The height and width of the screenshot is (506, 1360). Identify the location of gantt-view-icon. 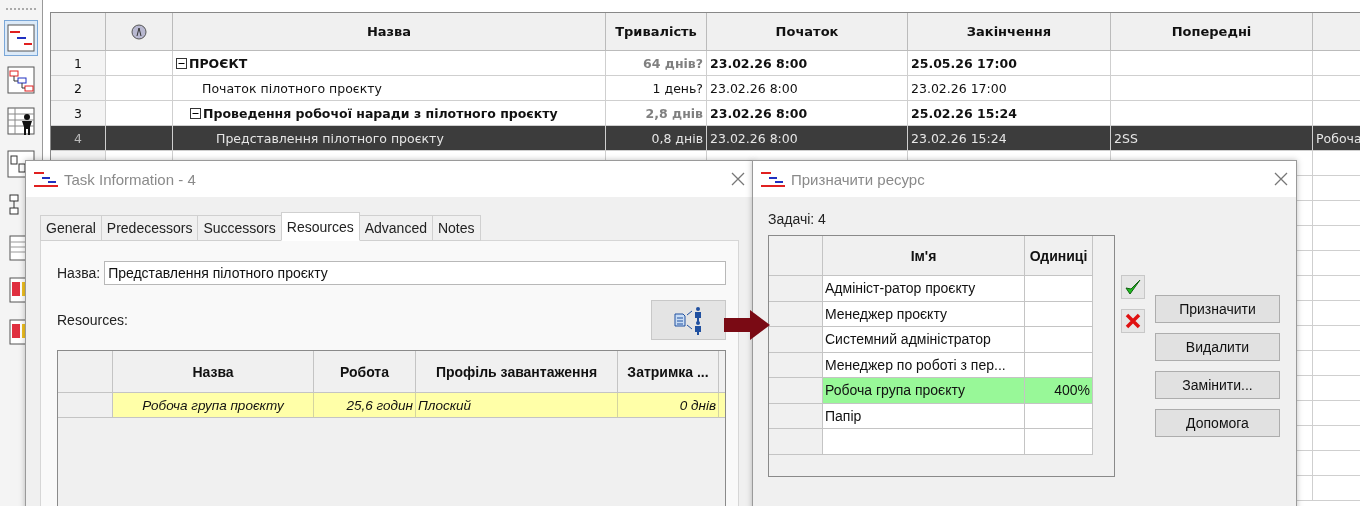
(21, 38).